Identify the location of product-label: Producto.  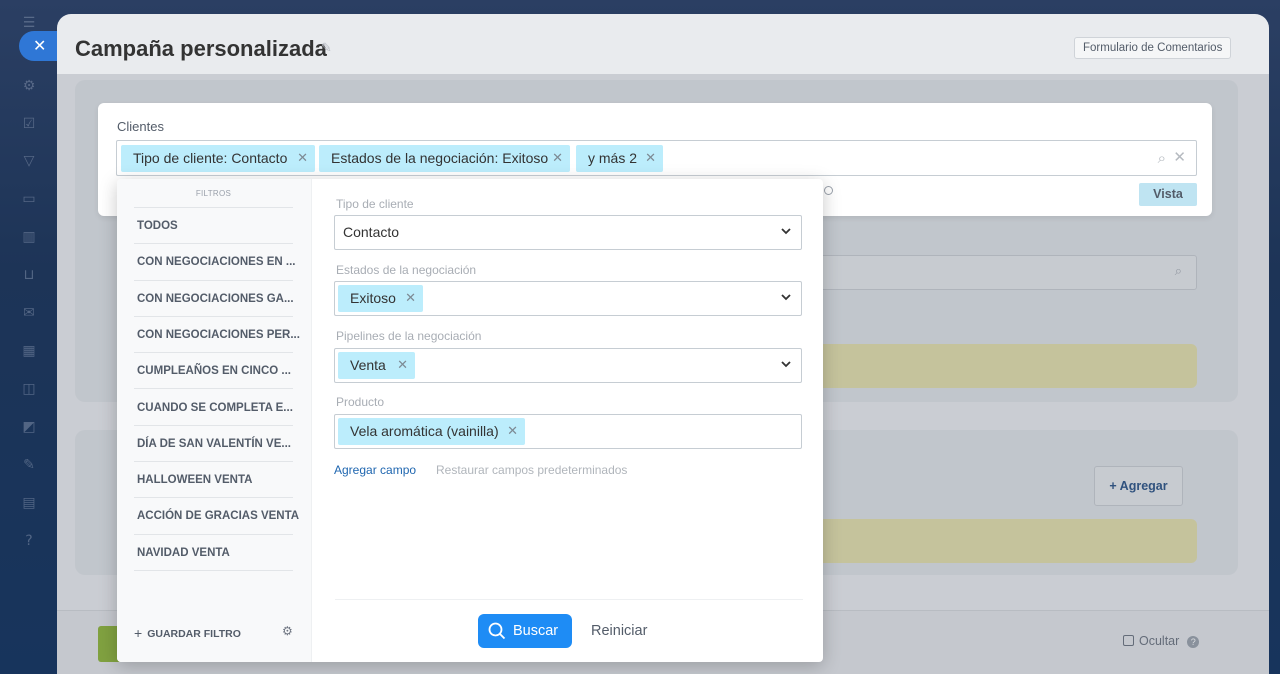
(360, 402).